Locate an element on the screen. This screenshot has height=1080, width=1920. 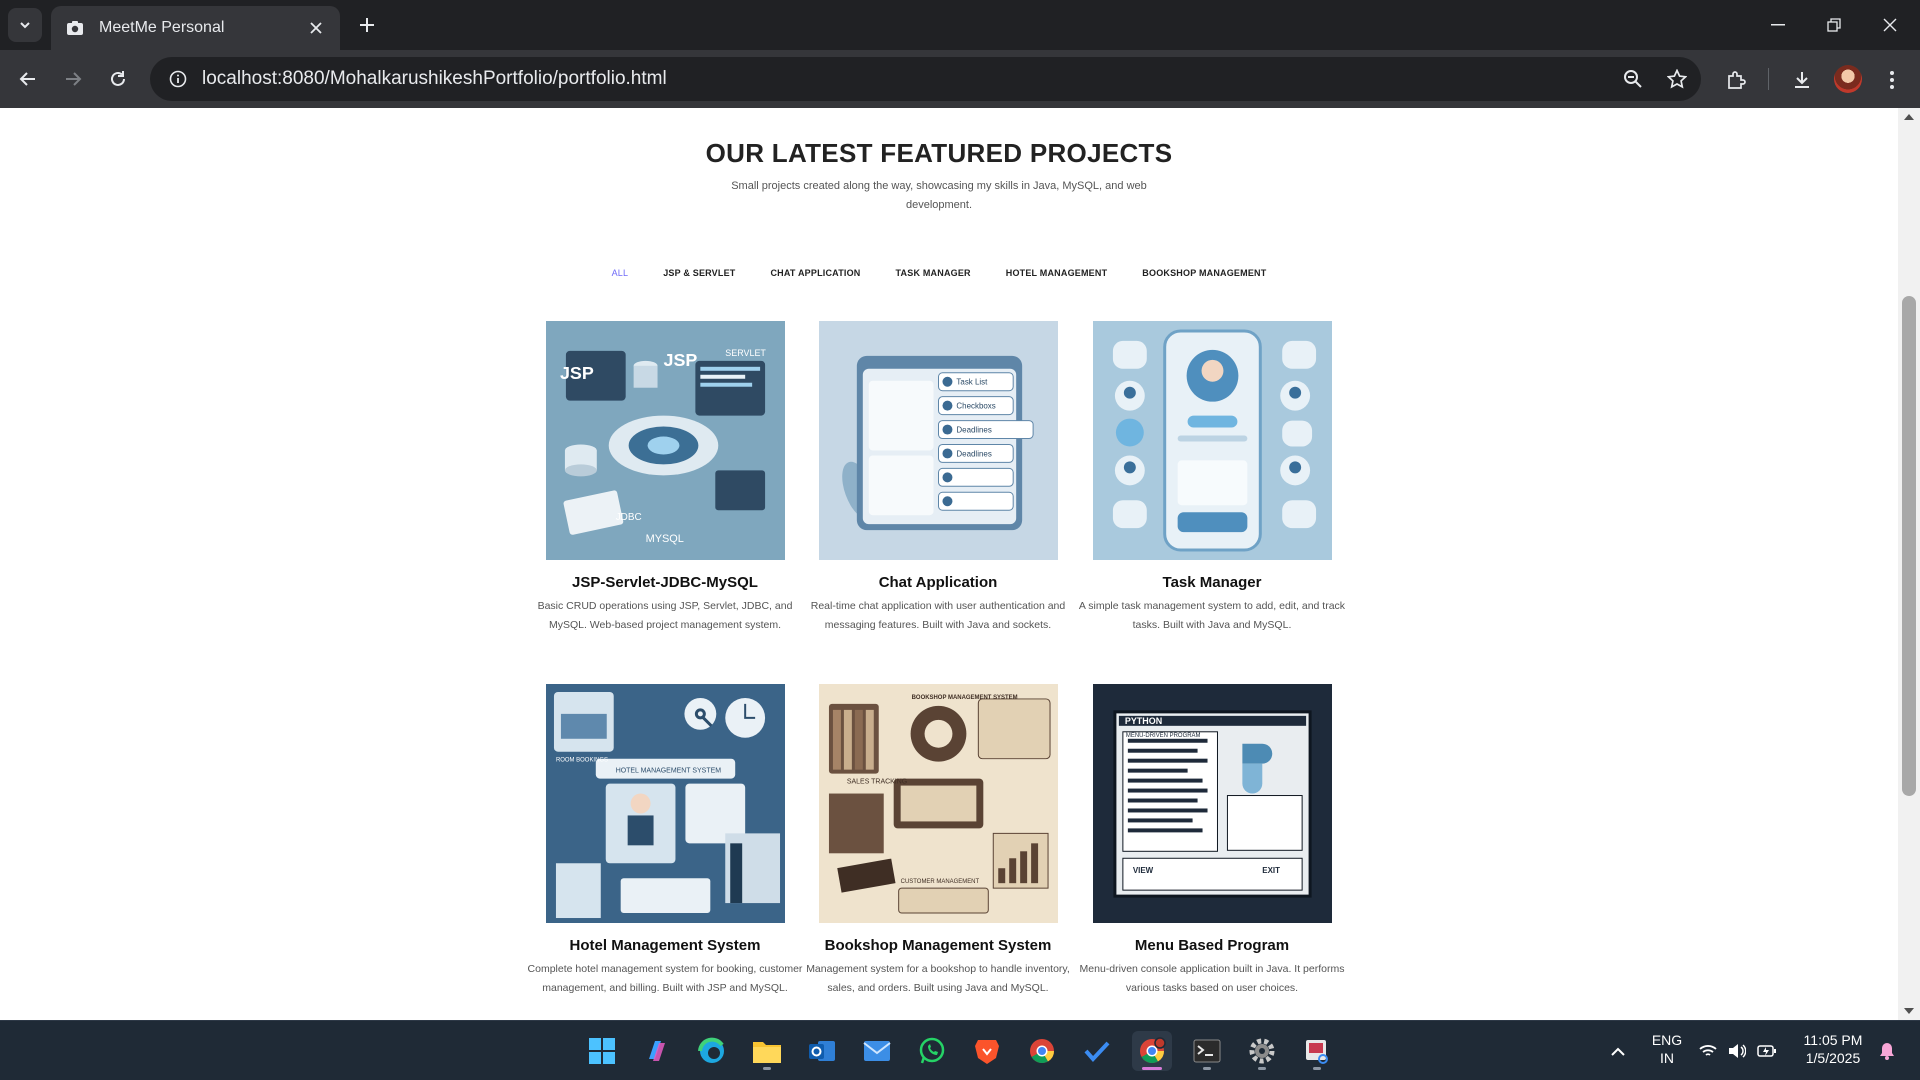
chrome-profile-icon is located at coordinates (1153, 1050).